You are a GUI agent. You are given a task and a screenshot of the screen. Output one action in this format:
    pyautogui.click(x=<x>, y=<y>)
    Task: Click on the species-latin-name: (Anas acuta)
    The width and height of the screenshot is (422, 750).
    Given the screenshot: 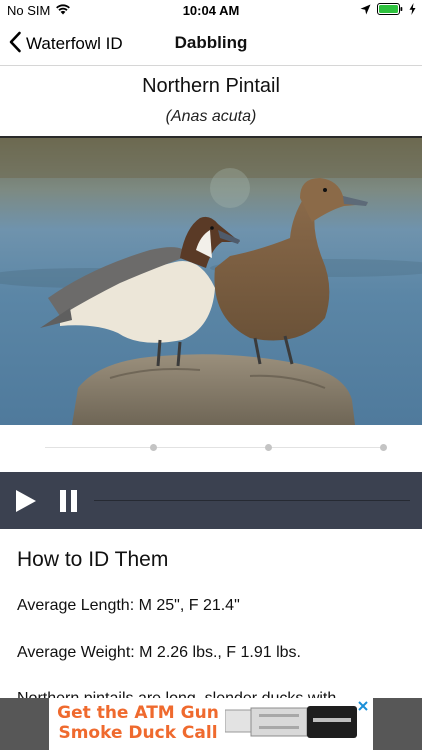 What is the action you would take?
    pyautogui.click(x=211, y=116)
    